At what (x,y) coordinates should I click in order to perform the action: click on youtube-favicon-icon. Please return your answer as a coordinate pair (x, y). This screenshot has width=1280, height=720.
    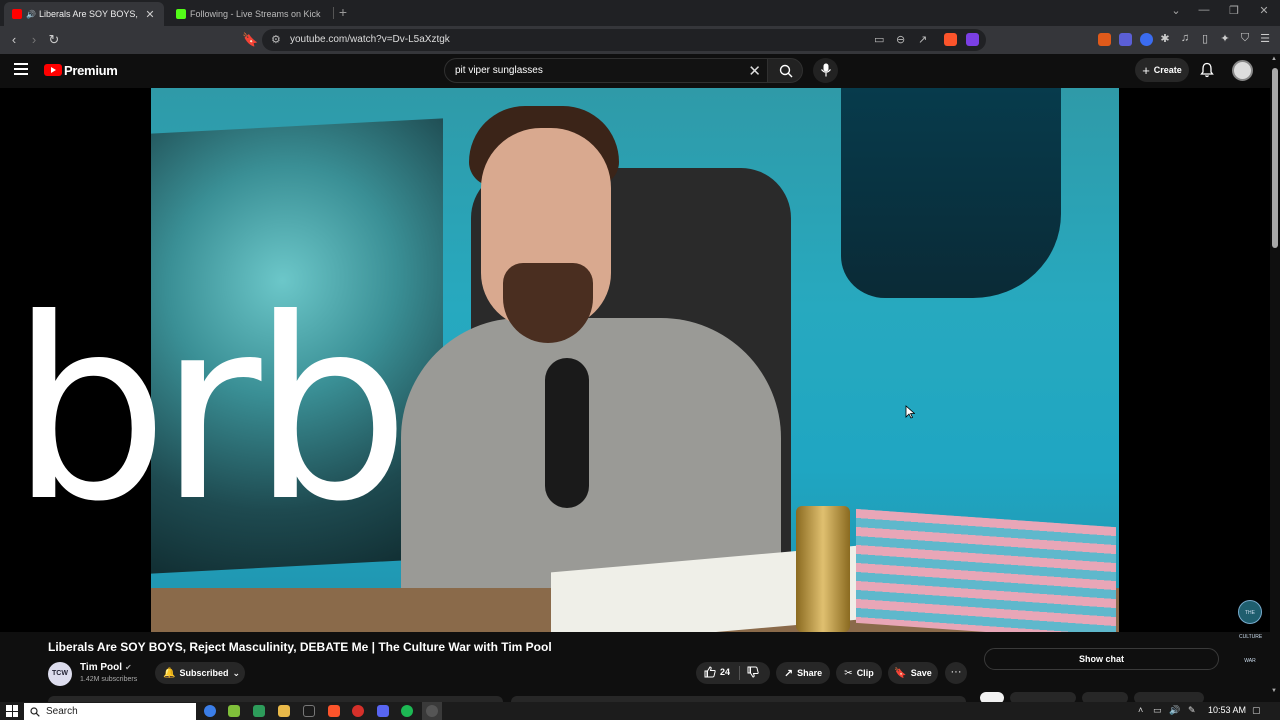
    Looking at the image, I should click on (17, 14).